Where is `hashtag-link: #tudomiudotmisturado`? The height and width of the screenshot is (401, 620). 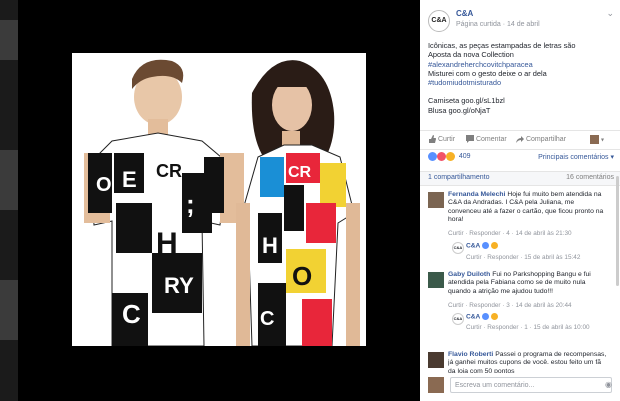
hashtag-link: #tudomiudotmisturado is located at coordinates (521, 82).